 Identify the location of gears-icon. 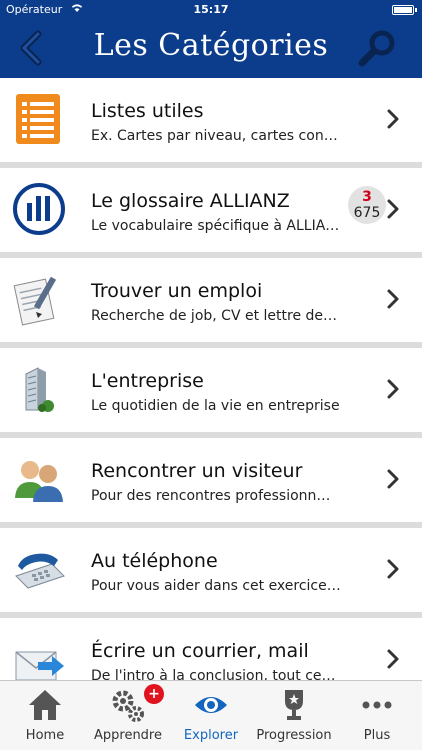
(128, 705).